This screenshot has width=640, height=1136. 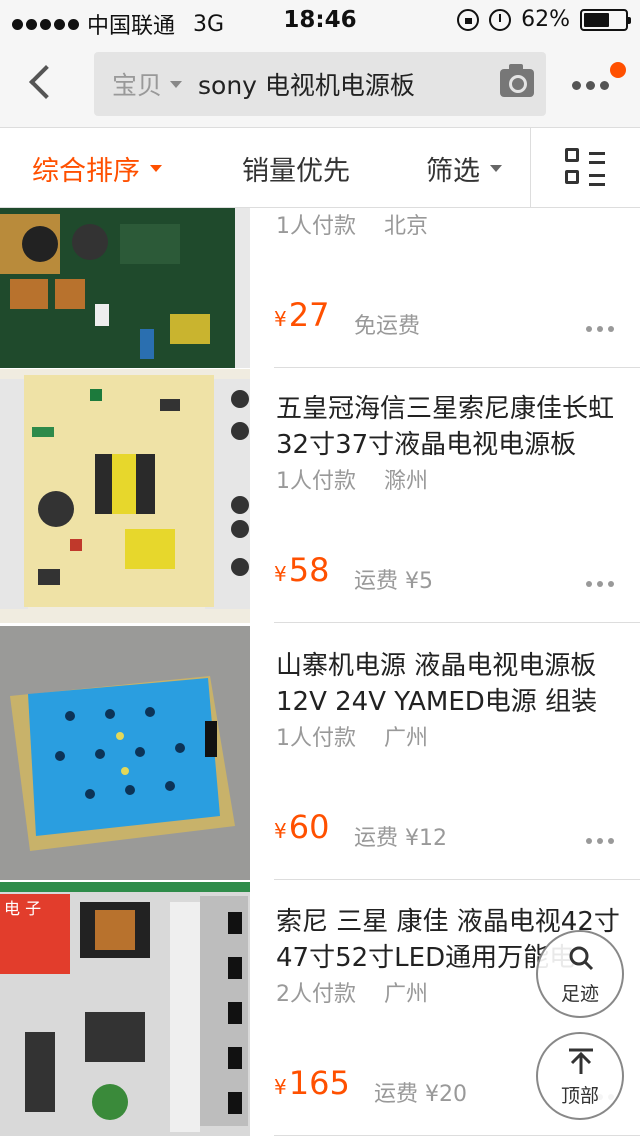 I want to click on layout-toggle-button, so click(x=585, y=168).